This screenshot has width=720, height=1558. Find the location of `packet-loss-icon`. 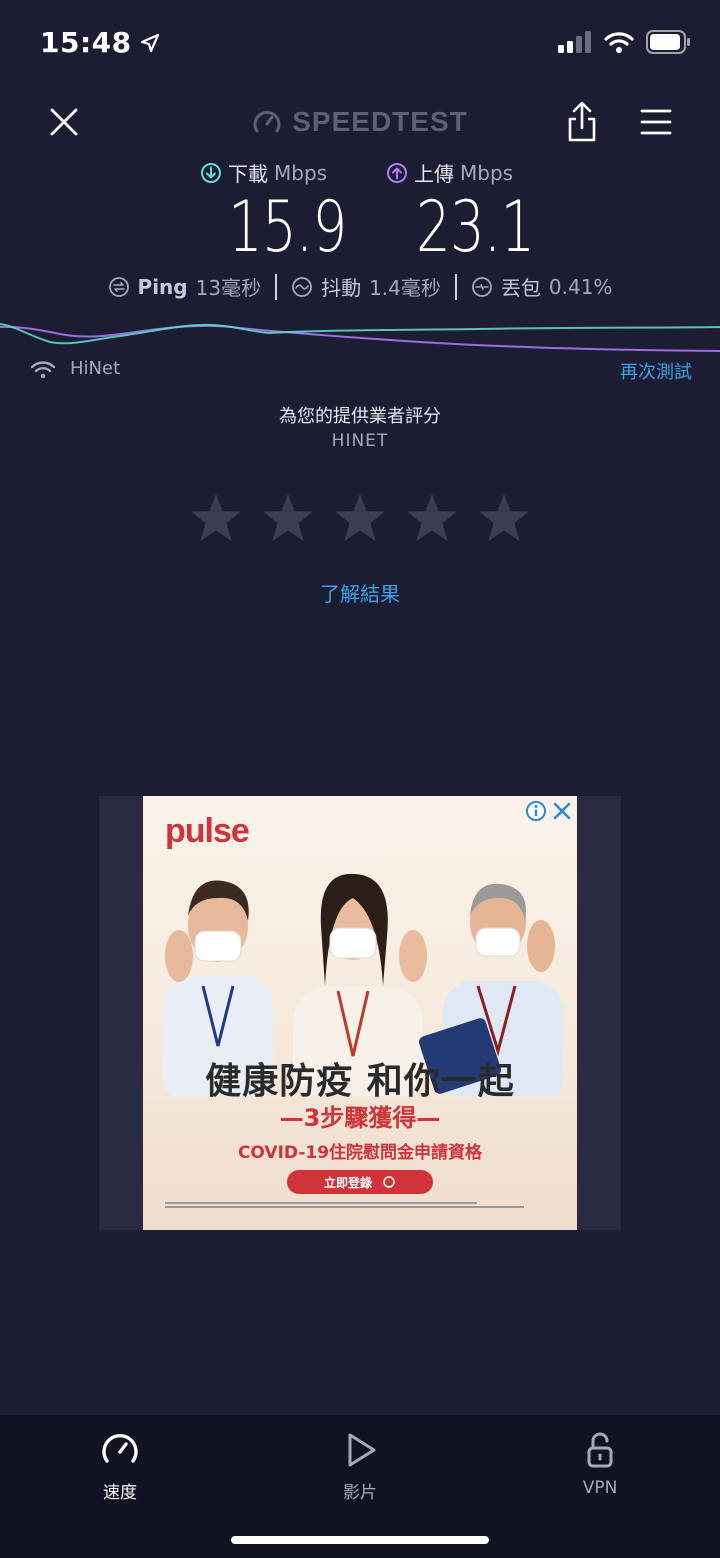

packet-loss-icon is located at coordinates (481, 286).